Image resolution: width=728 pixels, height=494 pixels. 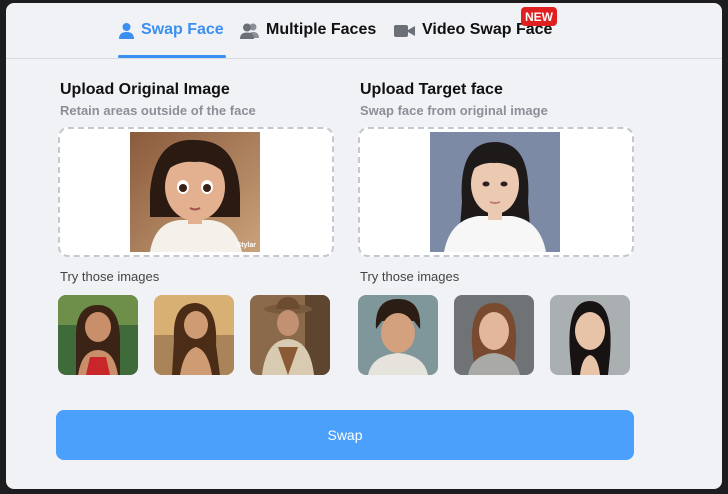 I want to click on original-upload-dropzone: Stylar, so click(x=196, y=192).